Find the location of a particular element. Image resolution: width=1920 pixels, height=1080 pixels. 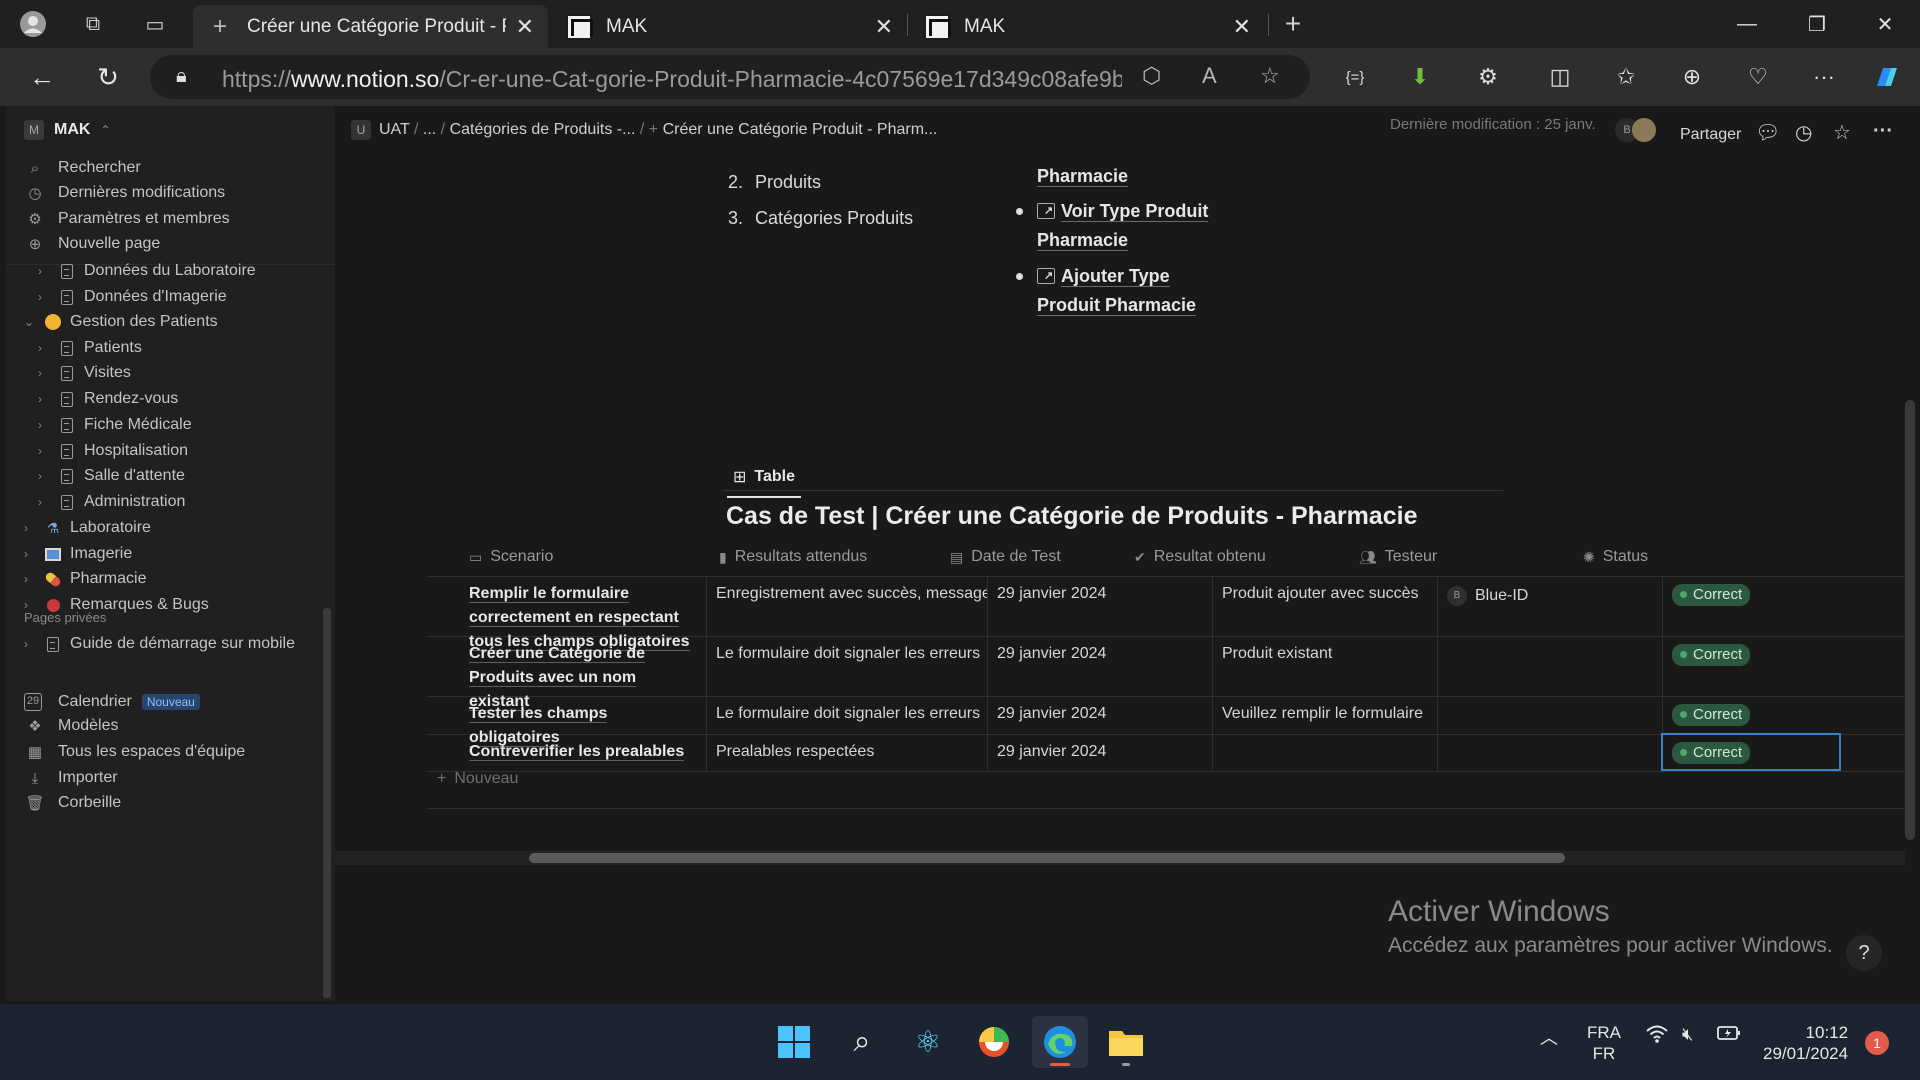

file-explorer-icon is located at coordinates (1126, 1042).